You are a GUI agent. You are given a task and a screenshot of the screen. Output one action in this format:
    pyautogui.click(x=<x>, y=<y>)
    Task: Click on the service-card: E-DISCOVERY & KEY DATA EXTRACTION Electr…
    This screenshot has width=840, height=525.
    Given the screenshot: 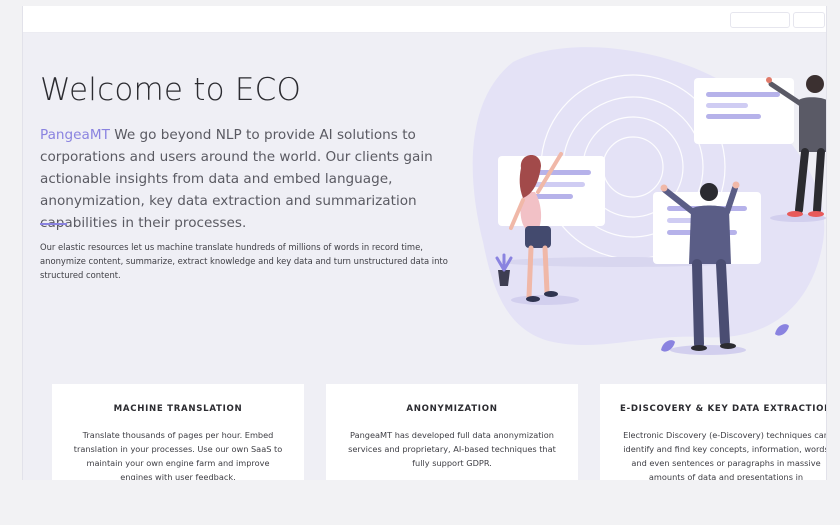 What is the action you would take?
    pyautogui.click(x=713, y=432)
    